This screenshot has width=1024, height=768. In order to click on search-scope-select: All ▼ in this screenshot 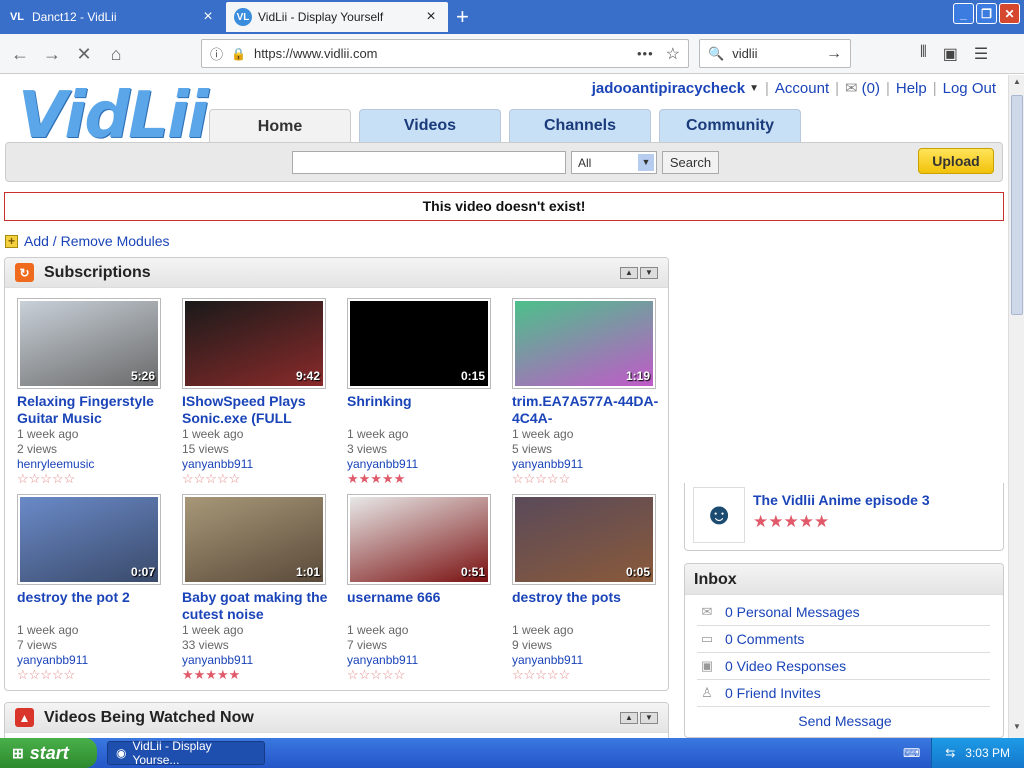, I will do `click(614, 162)`.